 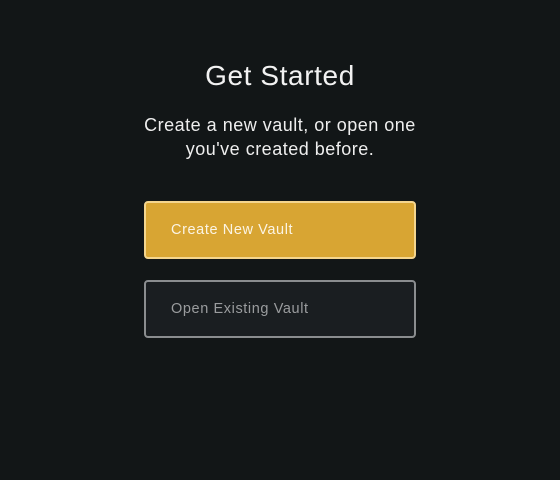 I want to click on open-existing-vault-button: Open Existing Vault, so click(x=280, y=309).